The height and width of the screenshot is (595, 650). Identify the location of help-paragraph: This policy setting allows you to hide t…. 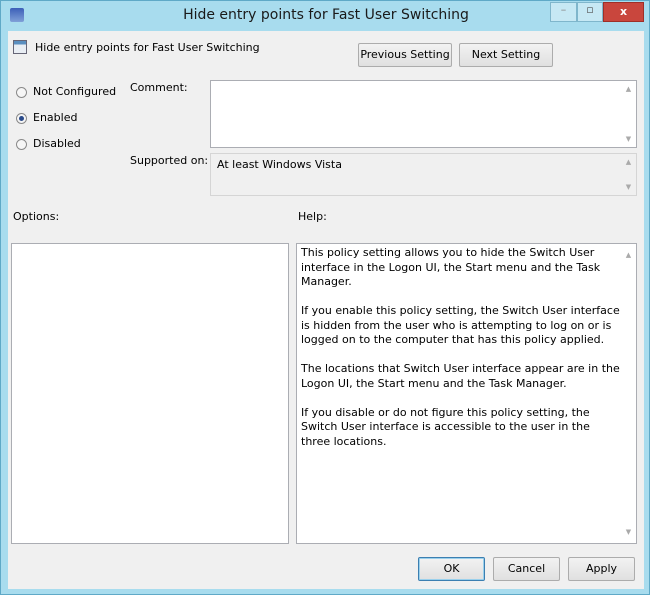
(451, 267).